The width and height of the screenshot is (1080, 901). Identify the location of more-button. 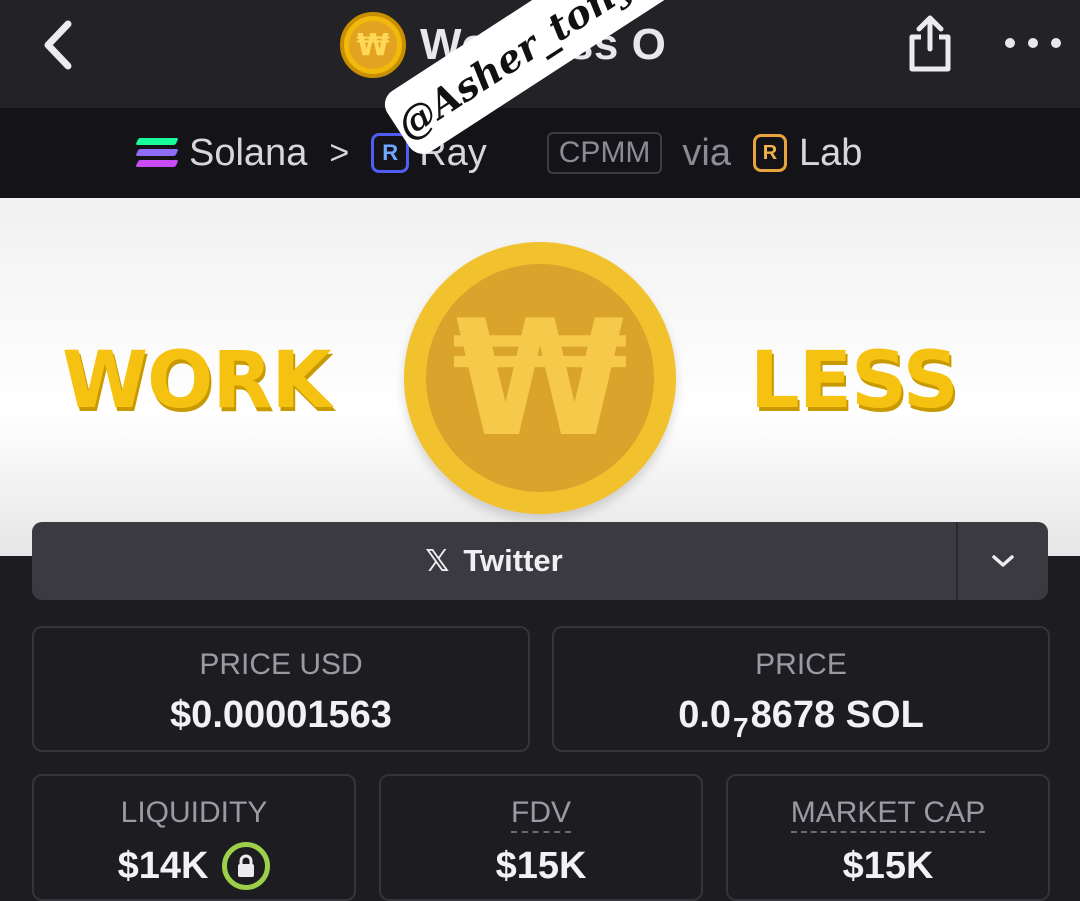
(1033, 43).